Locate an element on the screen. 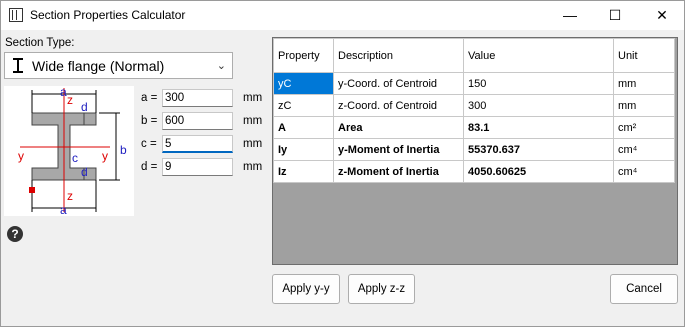 This screenshot has height=327, width=685. dim-d-bottom: d is located at coordinates (84, 172).